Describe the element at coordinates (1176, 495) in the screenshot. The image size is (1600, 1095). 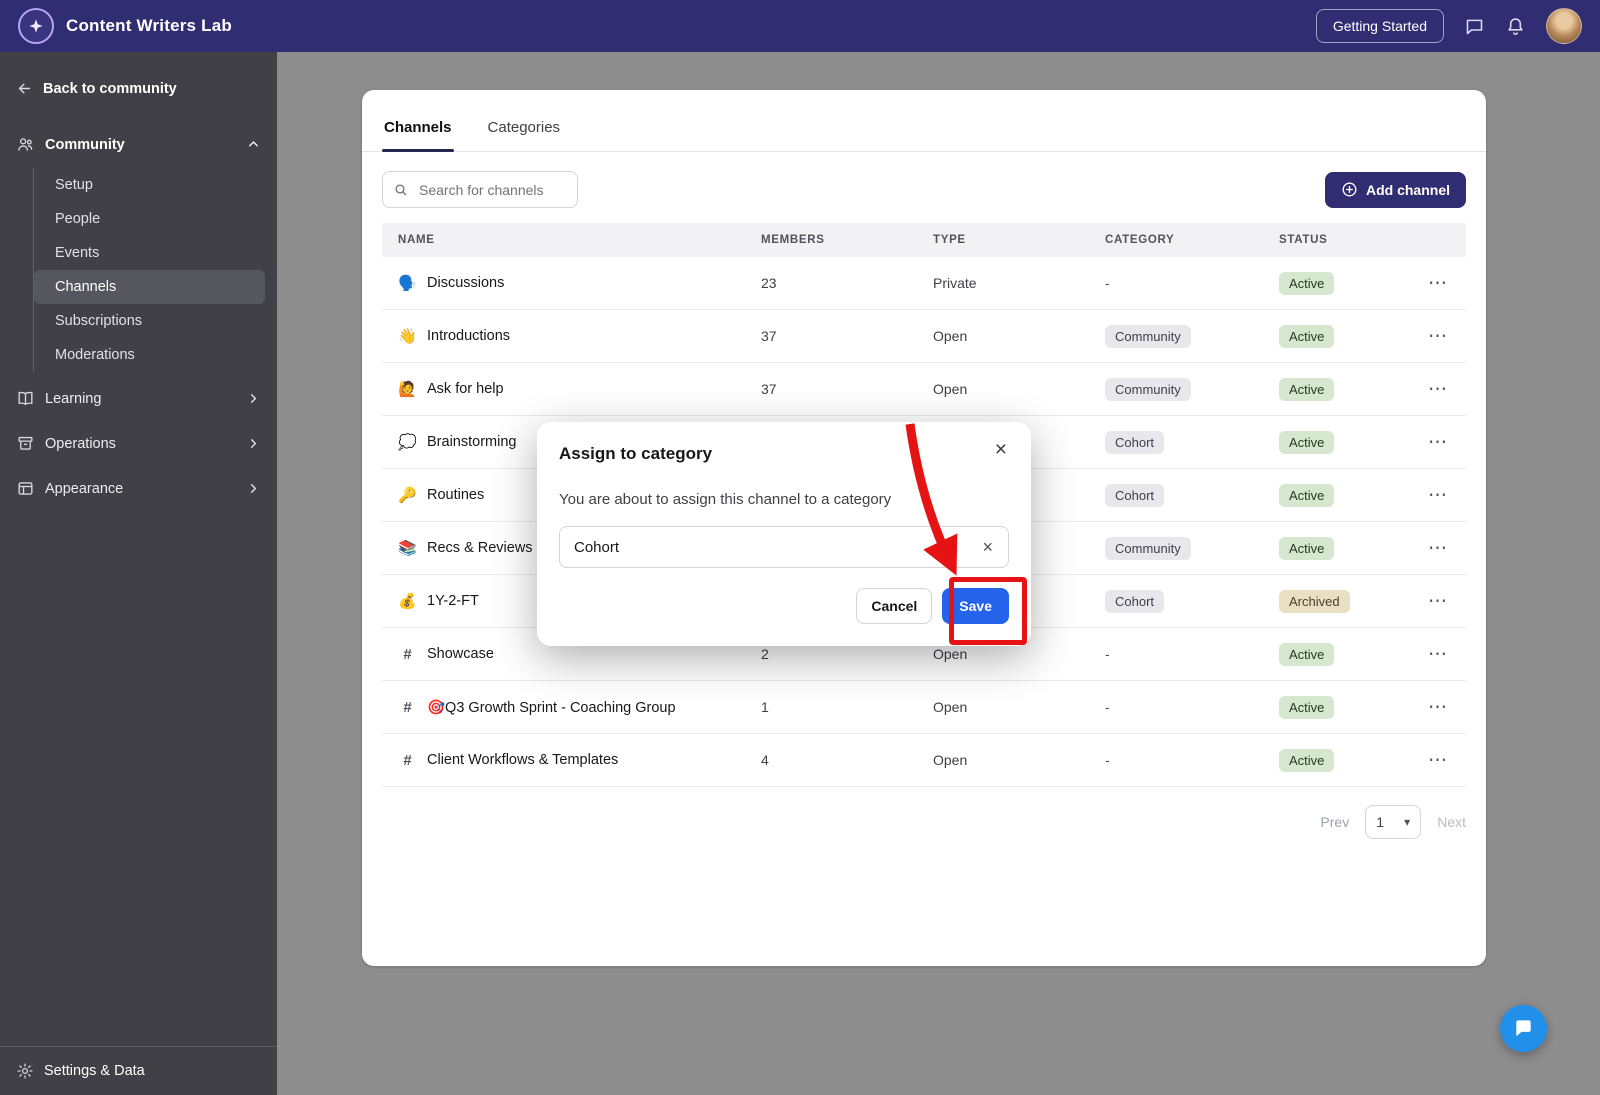
I see `channel-category-cell: Cohort` at that location.